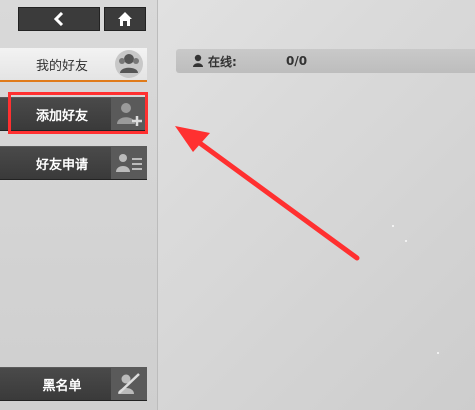 This screenshot has height=410, width=475. What do you see at coordinates (129, 163) in the screenshot?
I see `friend-request-list-icon` at bounding box center [129, 163].